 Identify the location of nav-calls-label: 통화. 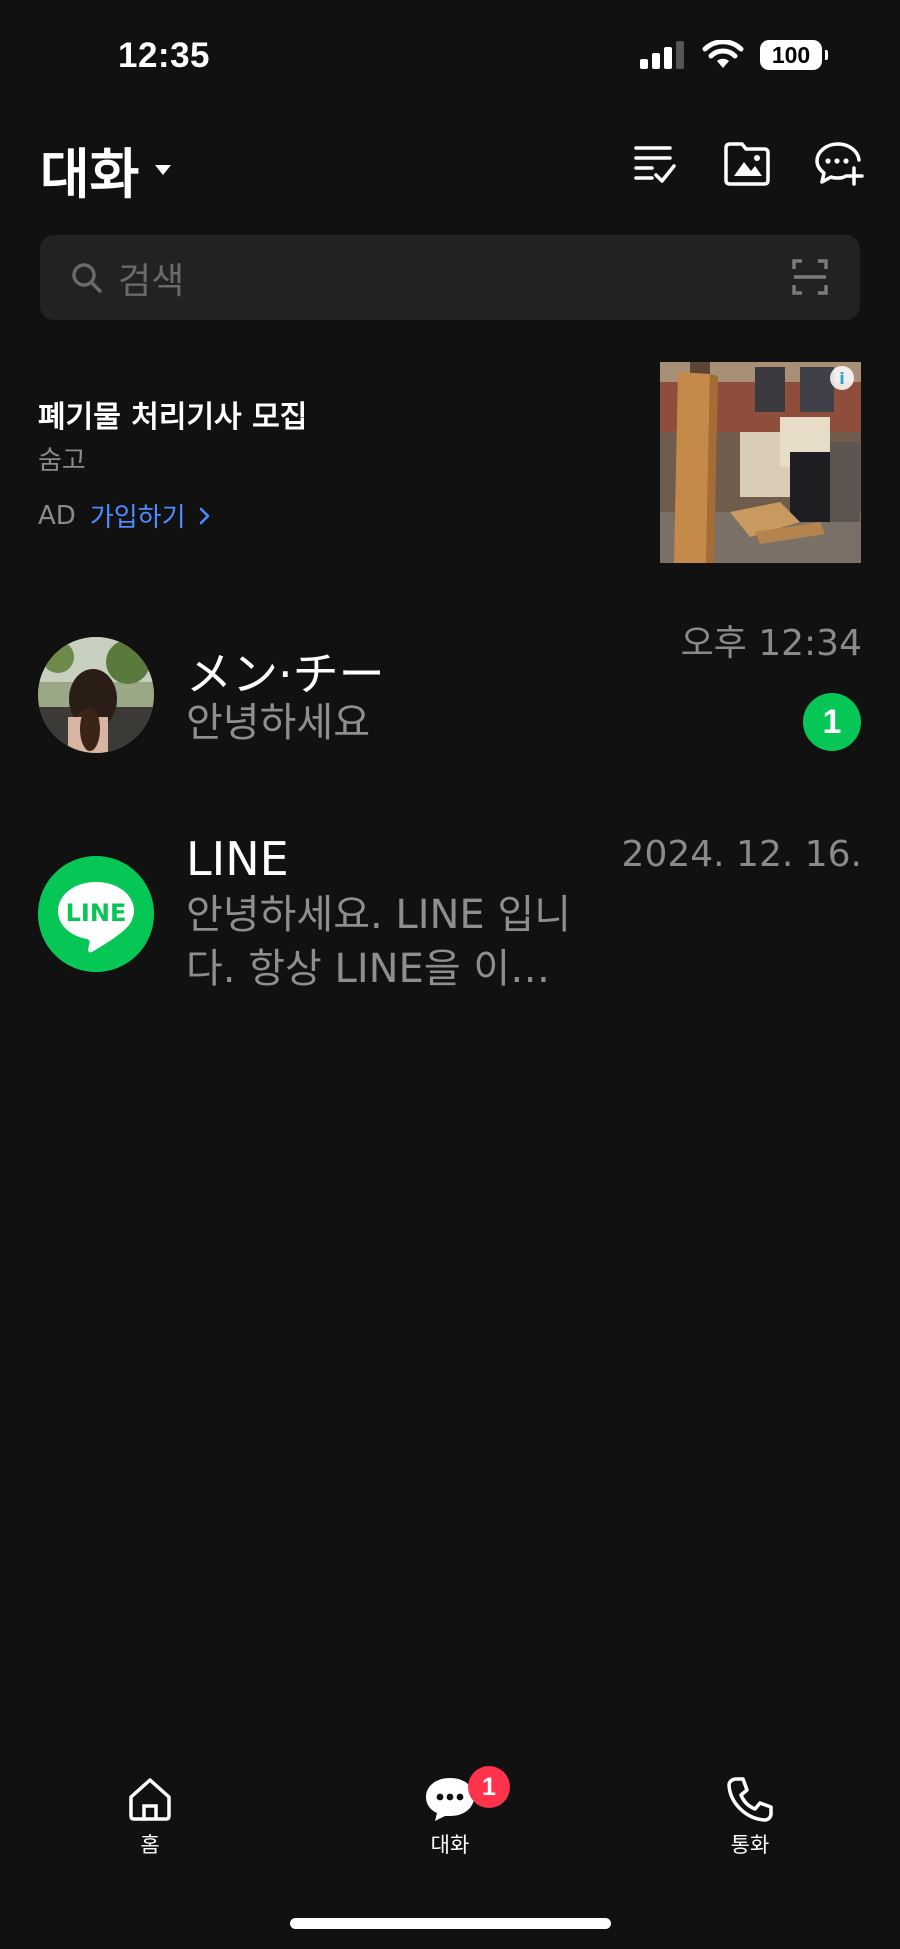
(750, 1845).